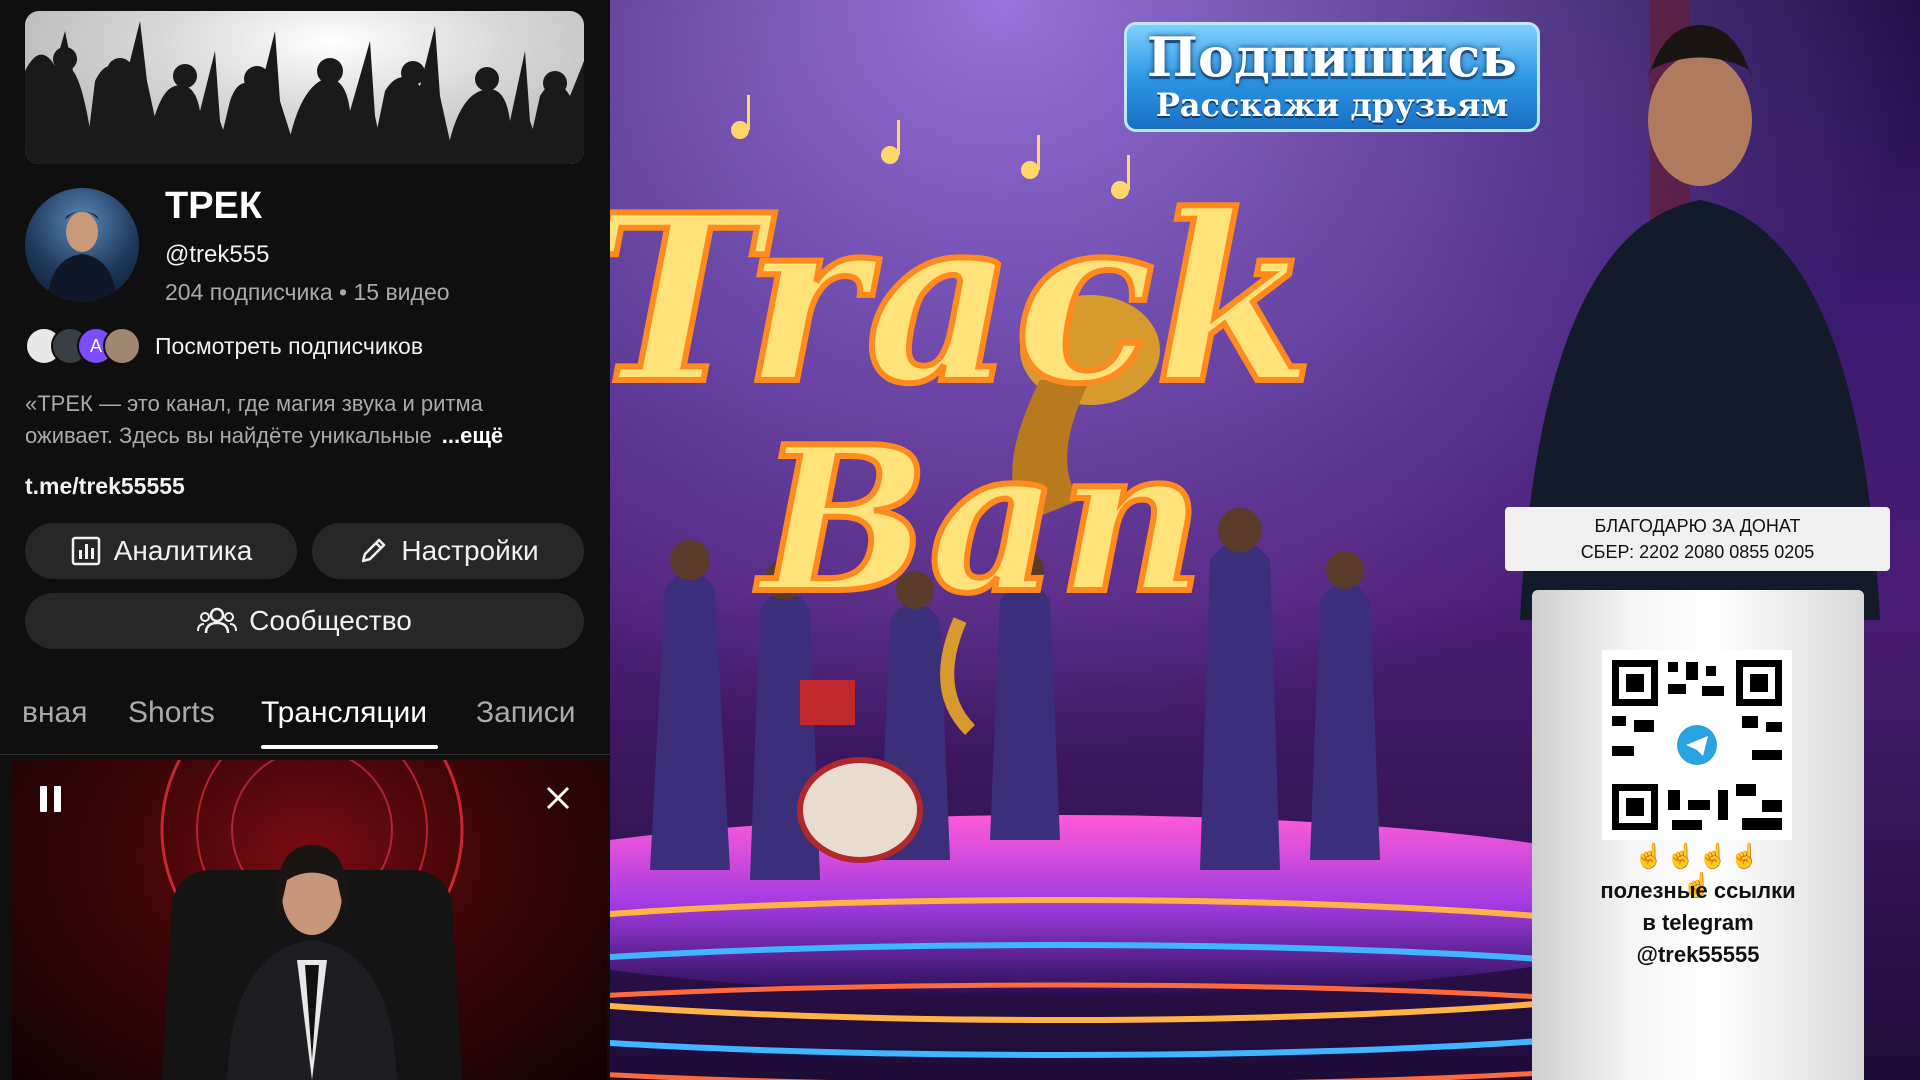 This screenshot has height=1080, width=1920. Describe the element at coordinates (374, 550) in the screenshot. I see `pencil-icon` at that location.